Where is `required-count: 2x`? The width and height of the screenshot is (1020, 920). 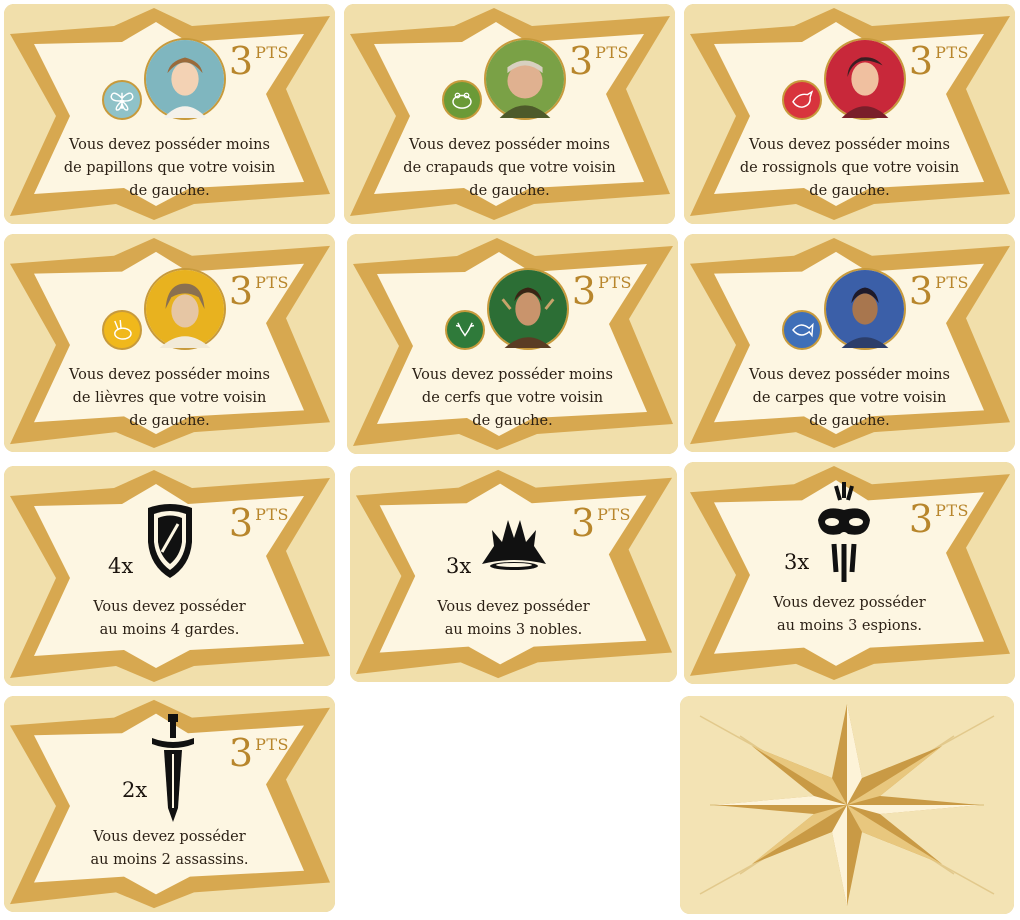 required-count: 2x is located at coordinates (135, 790).